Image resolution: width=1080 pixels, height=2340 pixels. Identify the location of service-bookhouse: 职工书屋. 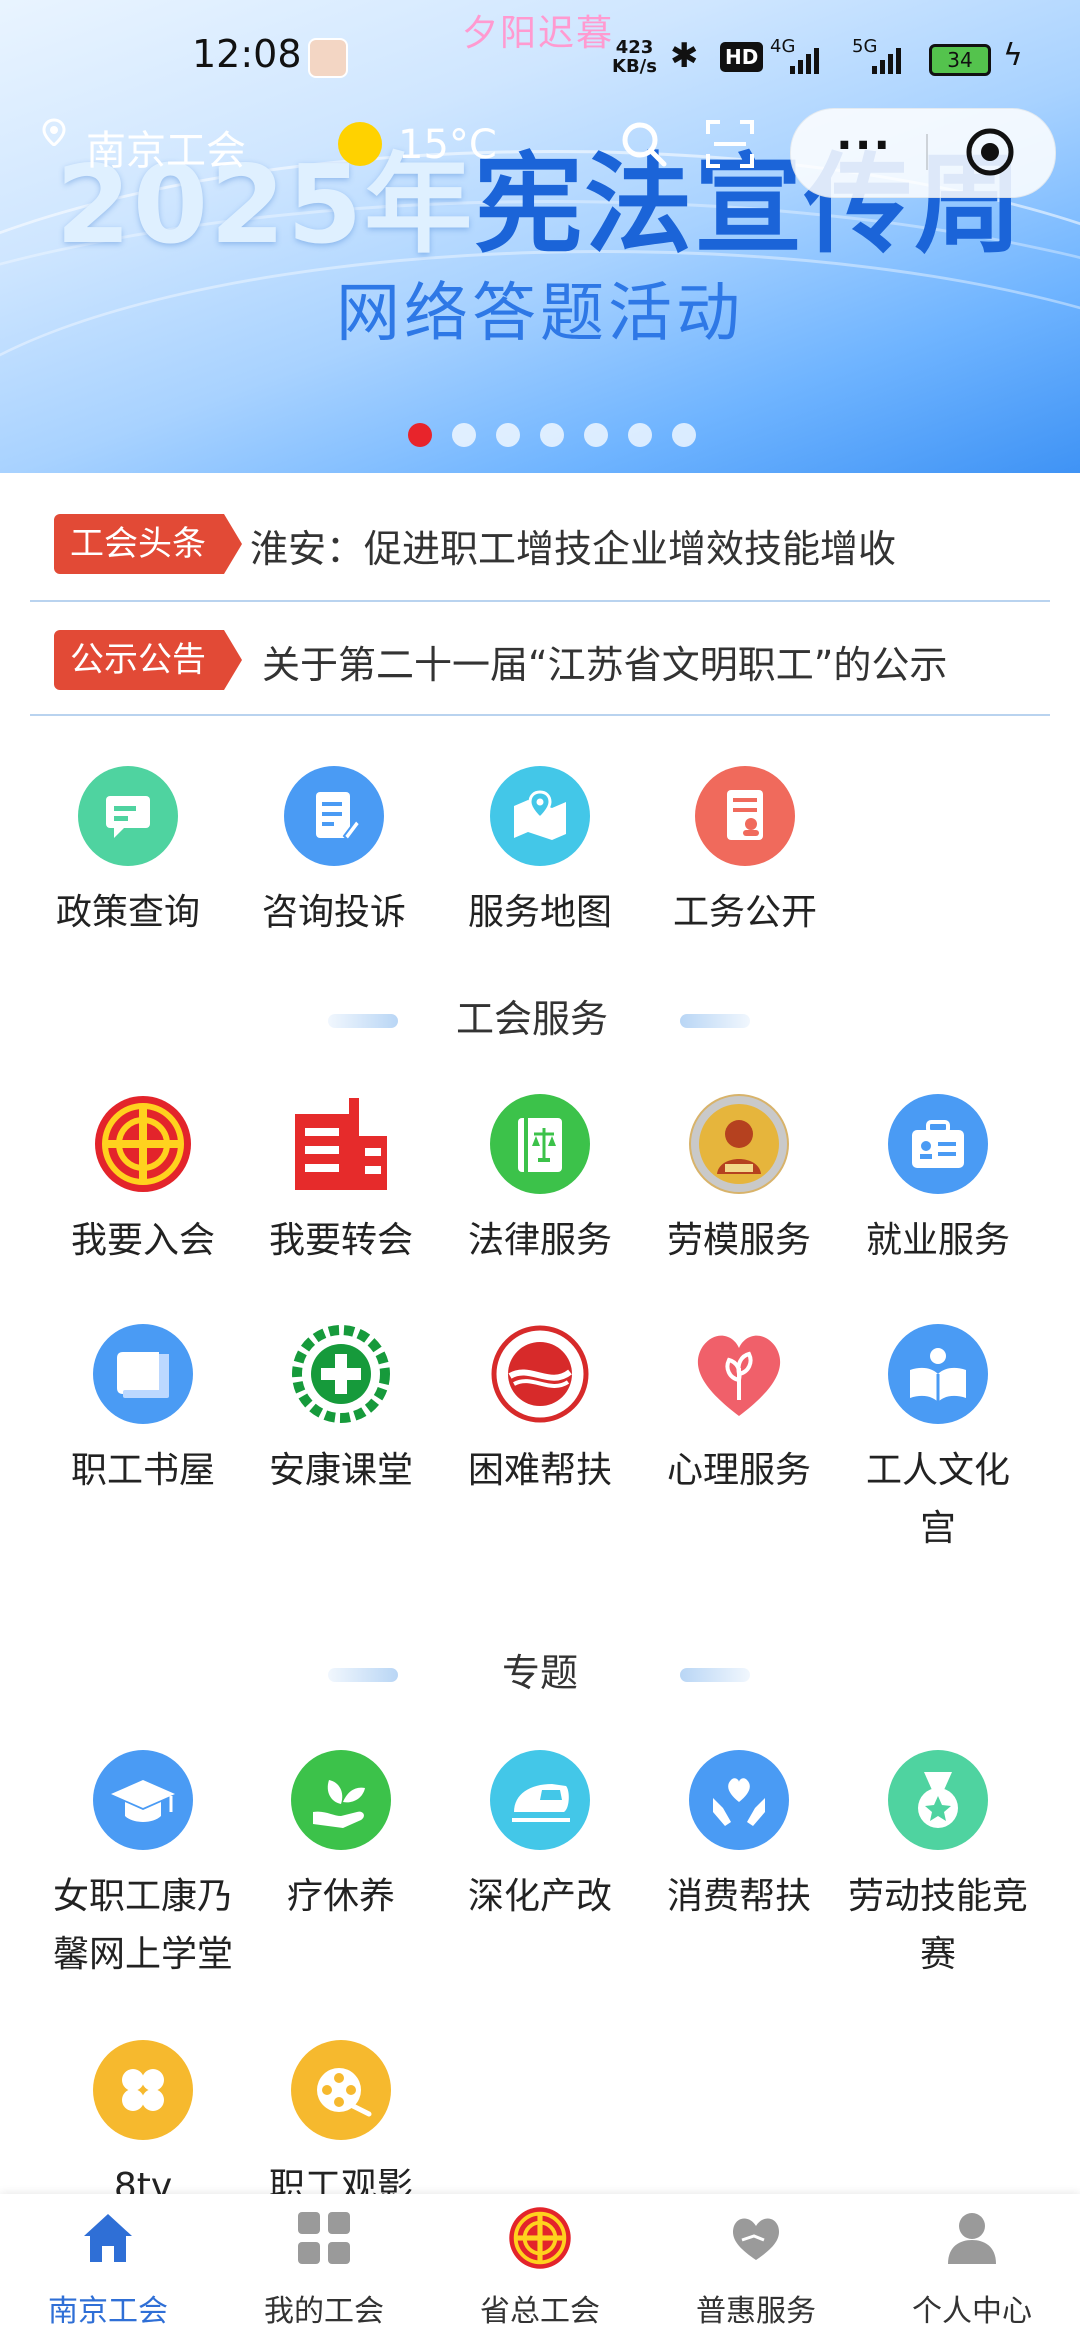
(143, 1412).